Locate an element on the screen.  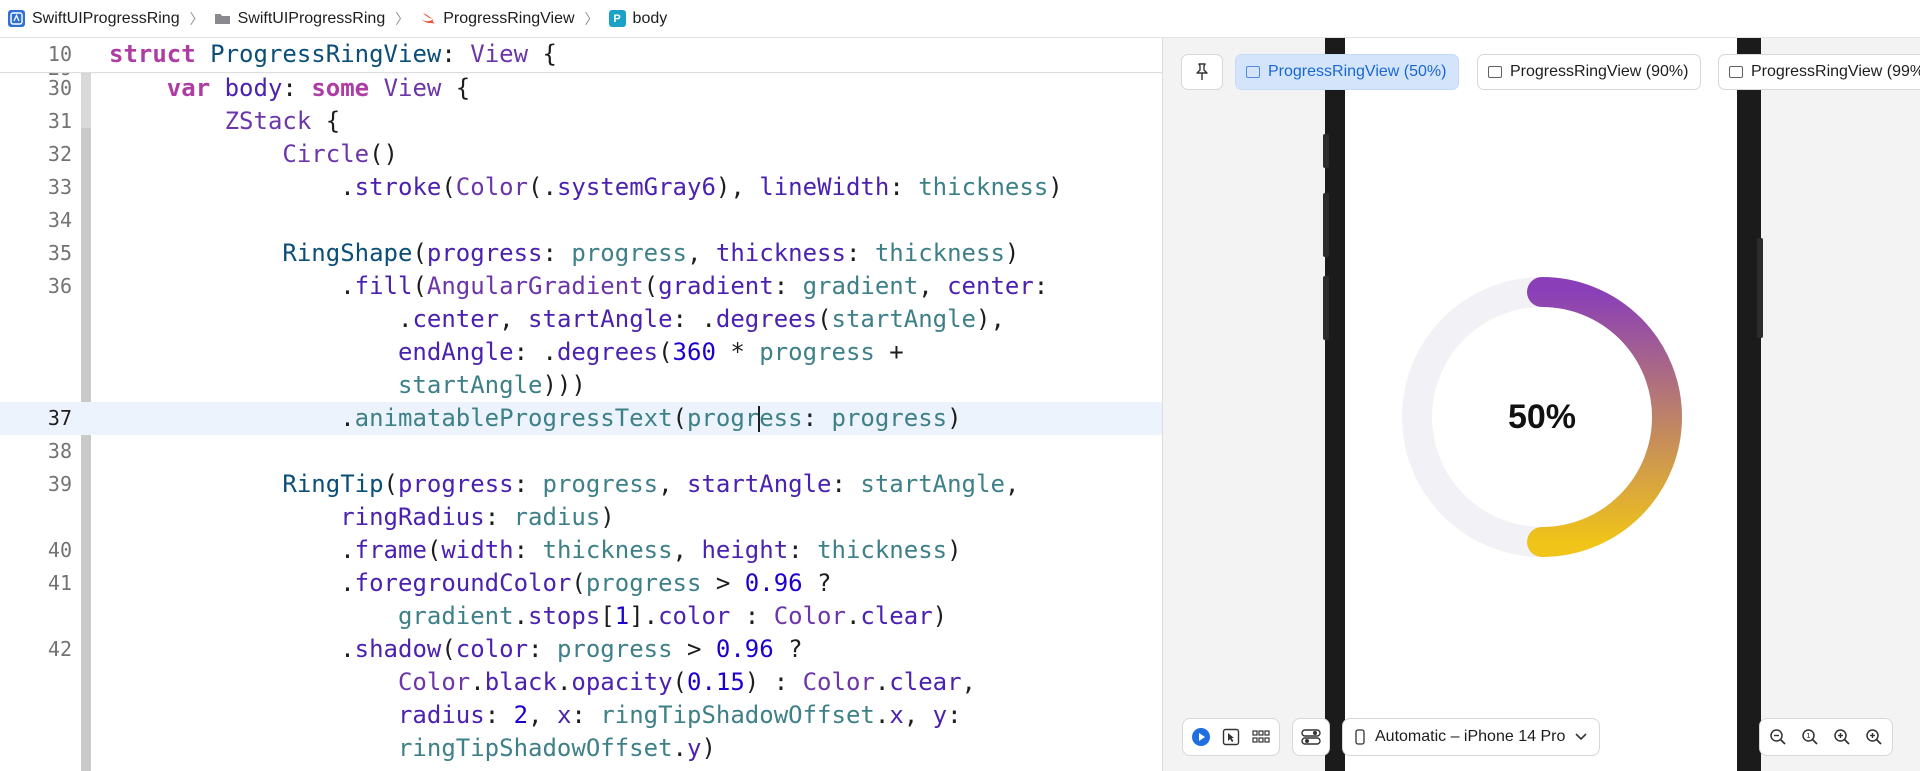
progress-label: 50% is located at coordinates (1542, 416).